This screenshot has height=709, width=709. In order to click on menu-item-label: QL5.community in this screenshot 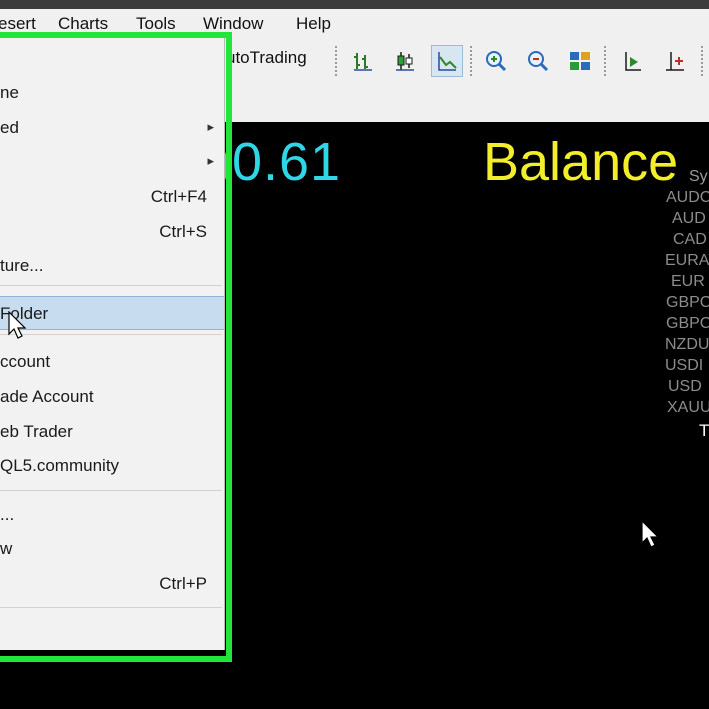, I will do `click(60, 465)`.